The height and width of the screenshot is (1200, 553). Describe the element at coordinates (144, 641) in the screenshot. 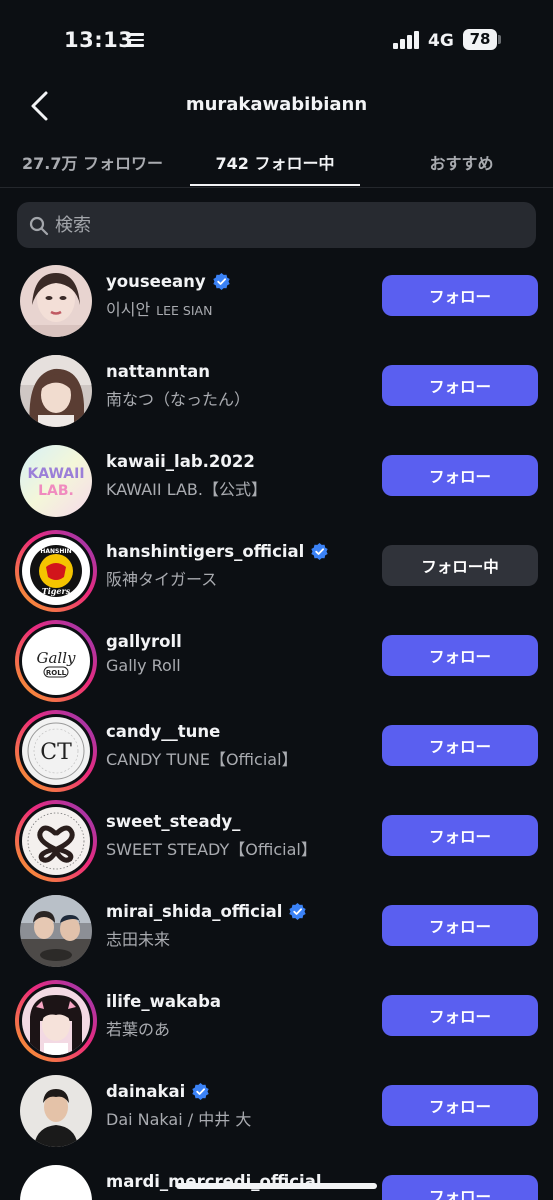

I see `username: gallyroll` at that location.